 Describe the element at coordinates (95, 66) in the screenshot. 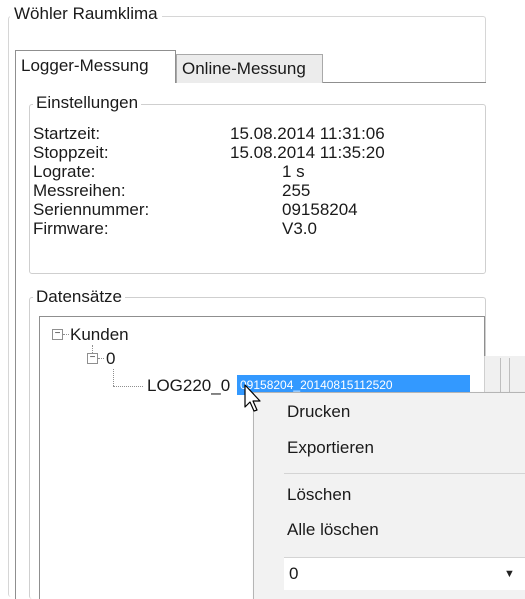

I see `tab-logger-messung: Logger-Messung` at that location.